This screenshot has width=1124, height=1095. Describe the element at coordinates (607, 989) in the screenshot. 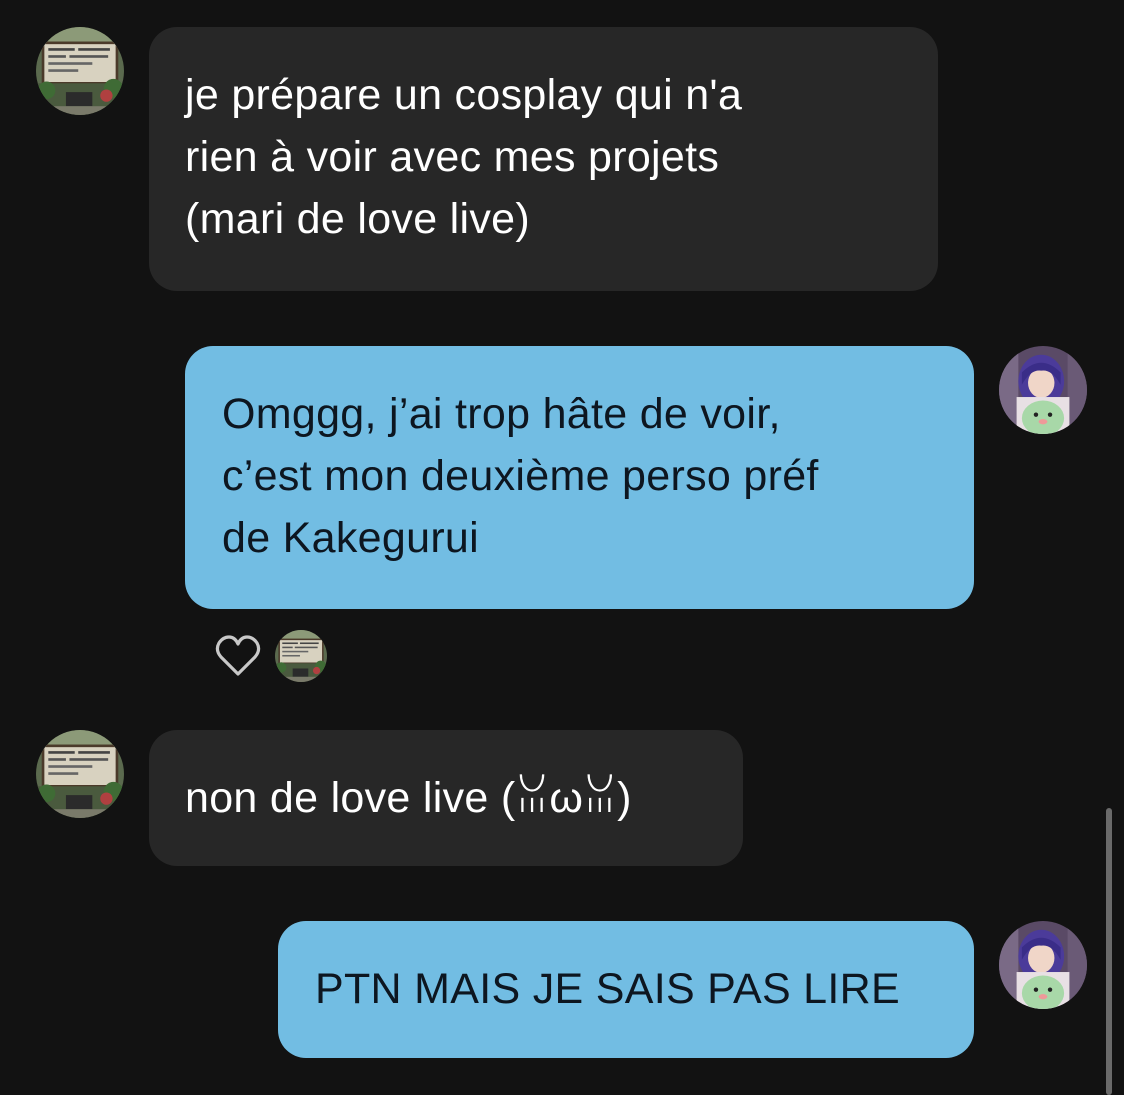

I see `message-text: PTN MAIS JE SAIS PAS LIRE` at that location.